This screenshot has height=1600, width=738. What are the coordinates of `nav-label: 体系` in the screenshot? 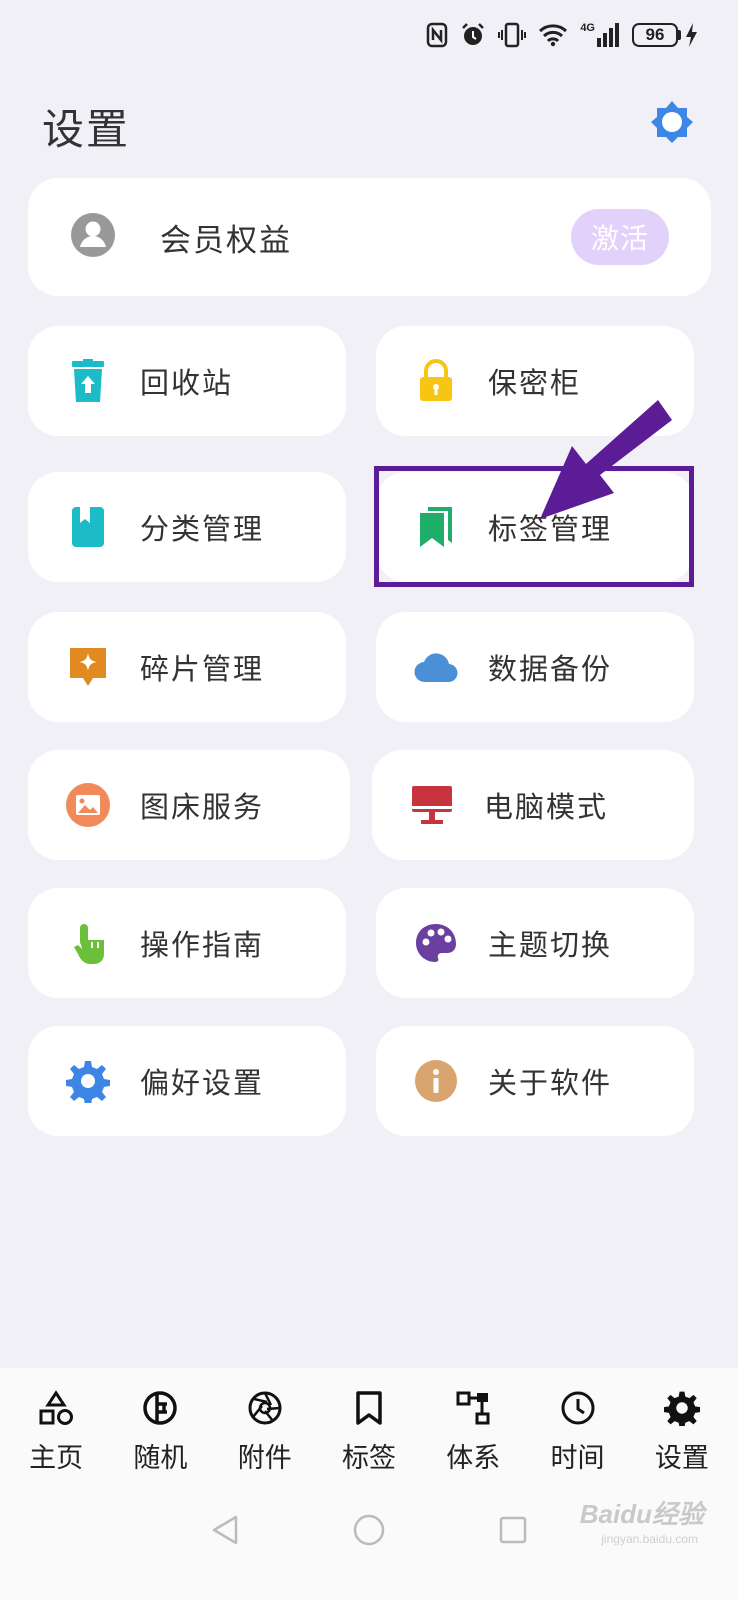 It's located at (473, 1458).